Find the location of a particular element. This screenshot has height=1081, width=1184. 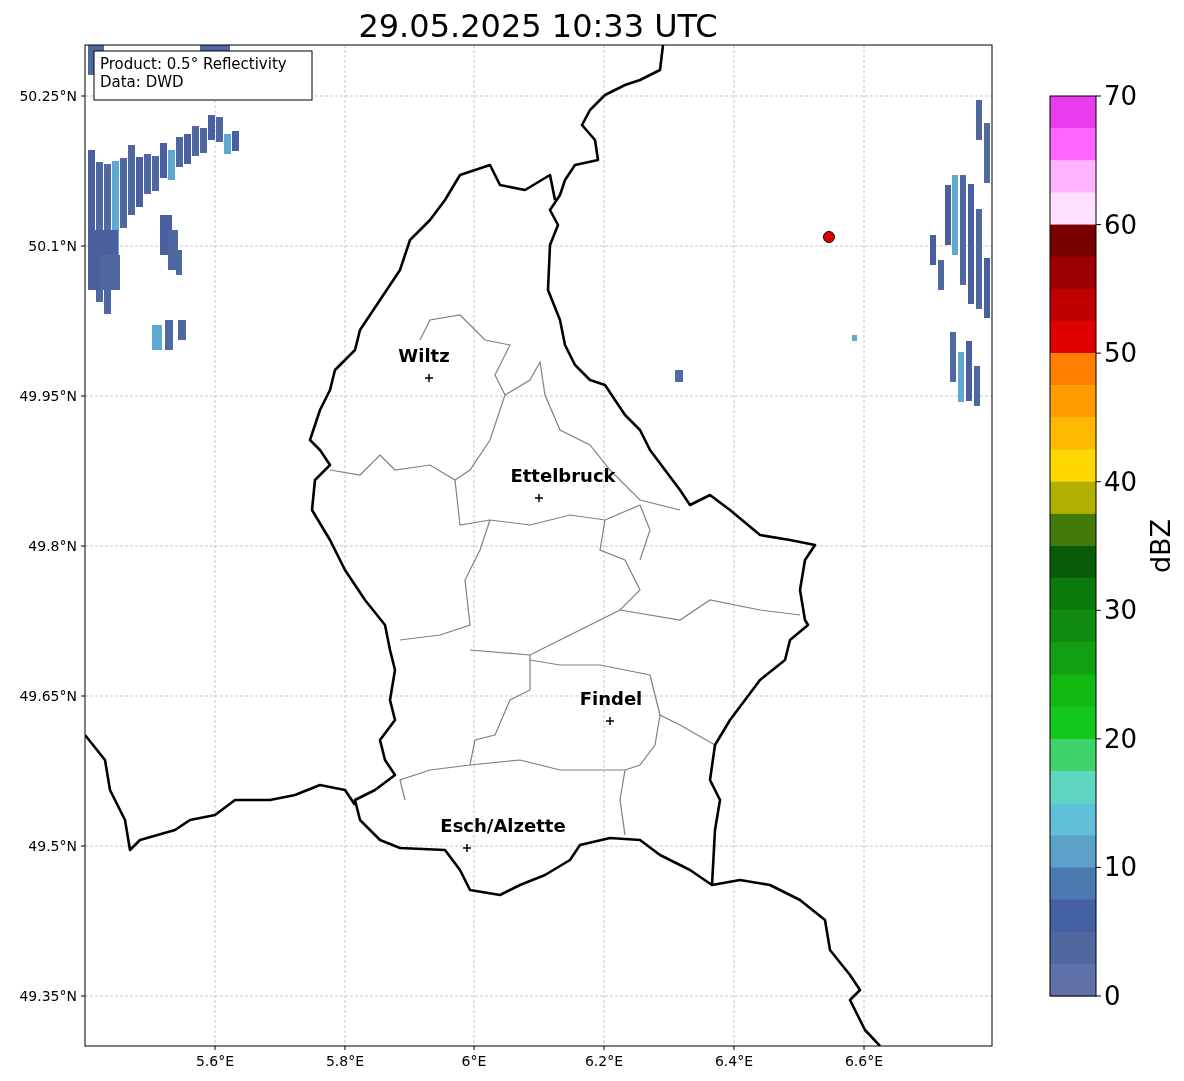

colorbar-tick-label: 0 is located at coordinates (1112, 996).